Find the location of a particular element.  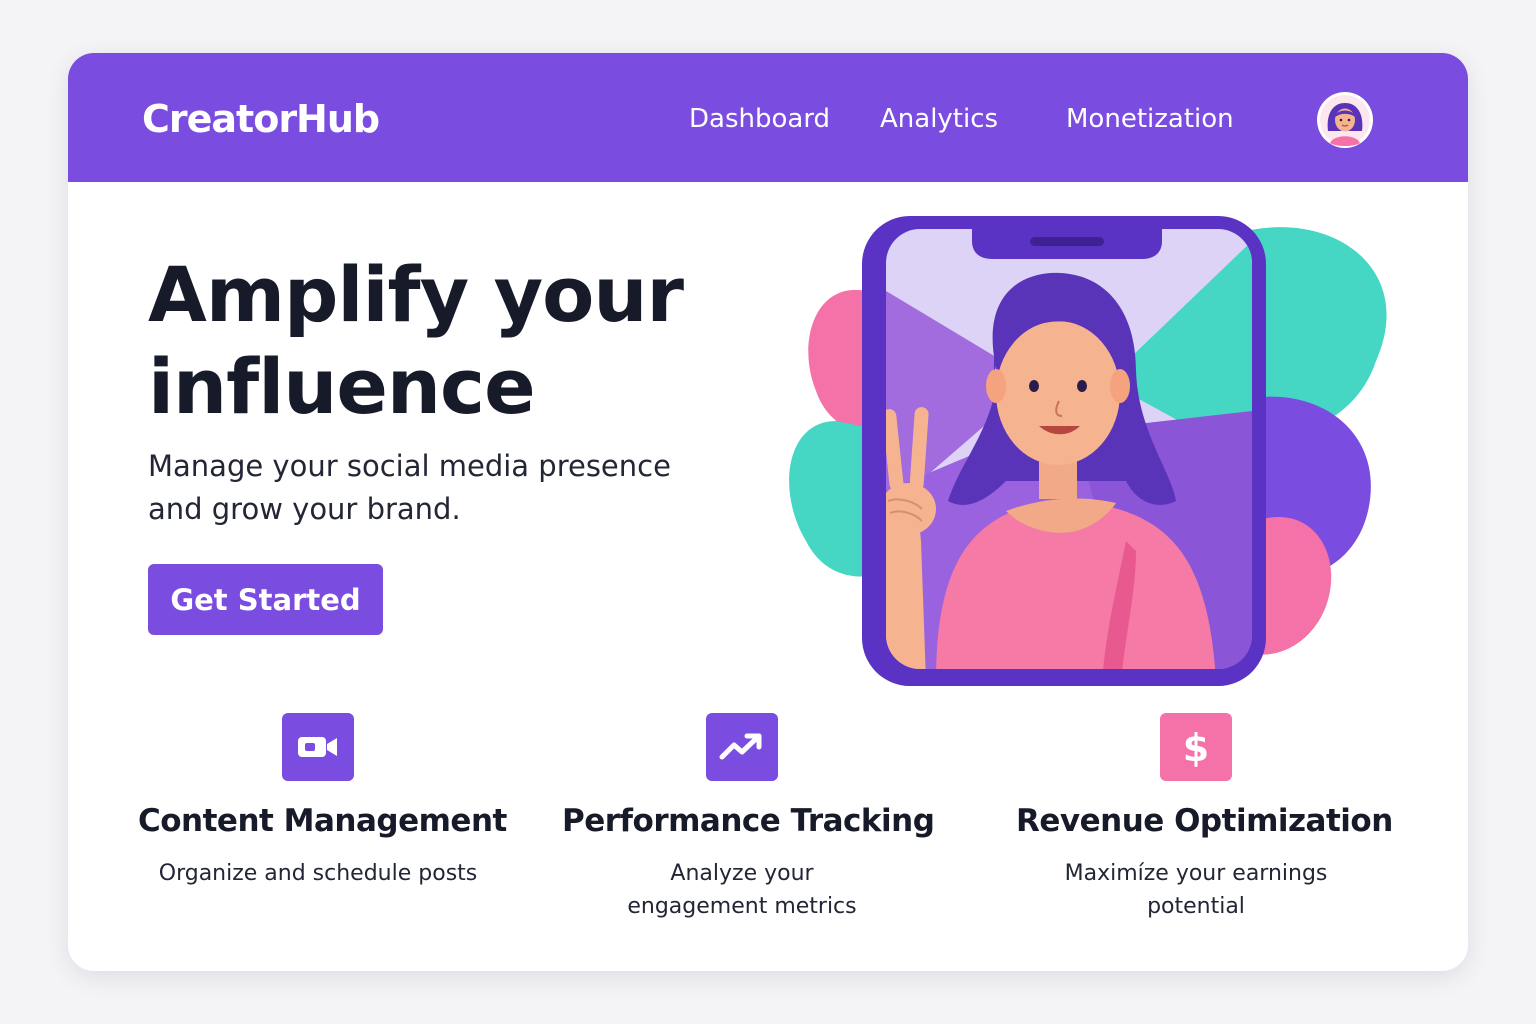

hero-title: Amplify your influence is located at coordinates (458, 341).